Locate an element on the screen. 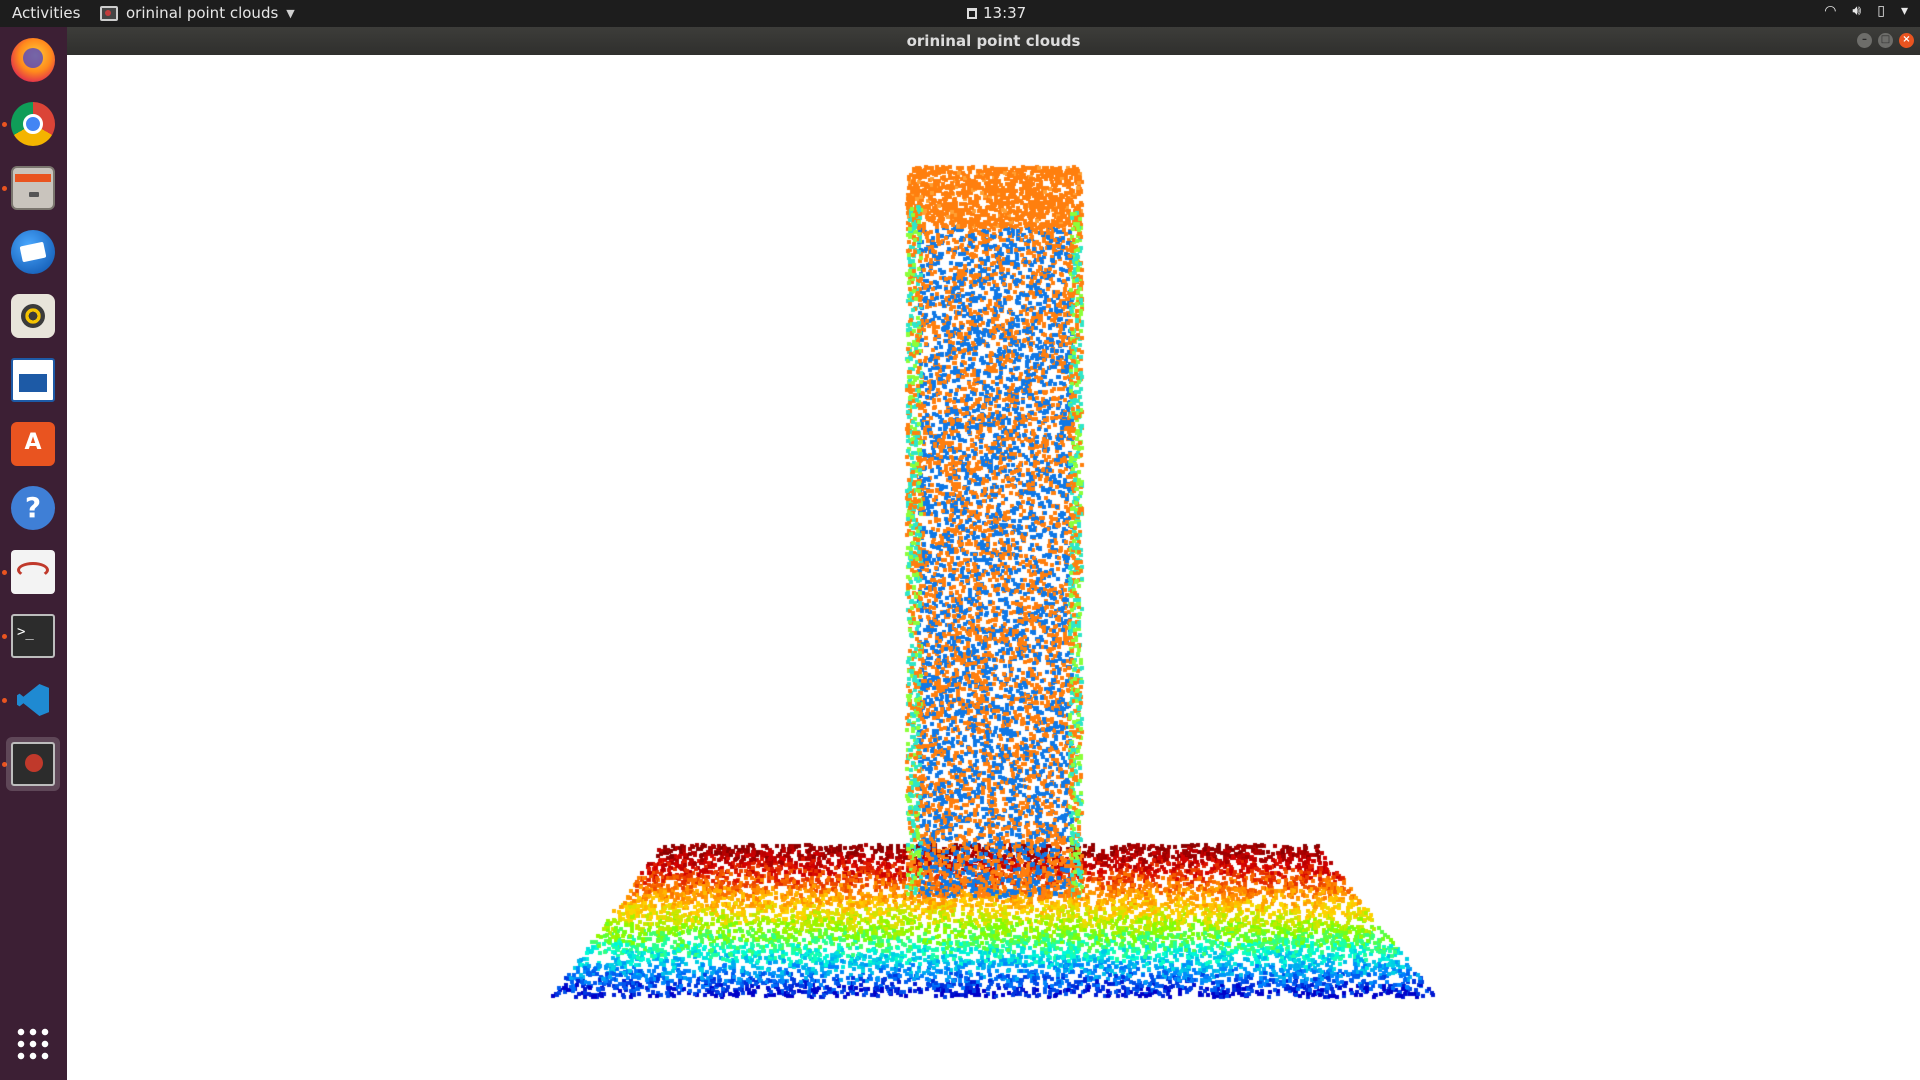 This screenshot has width=1920, height=1080. firefox-icon is located at coordinates (33, 60).